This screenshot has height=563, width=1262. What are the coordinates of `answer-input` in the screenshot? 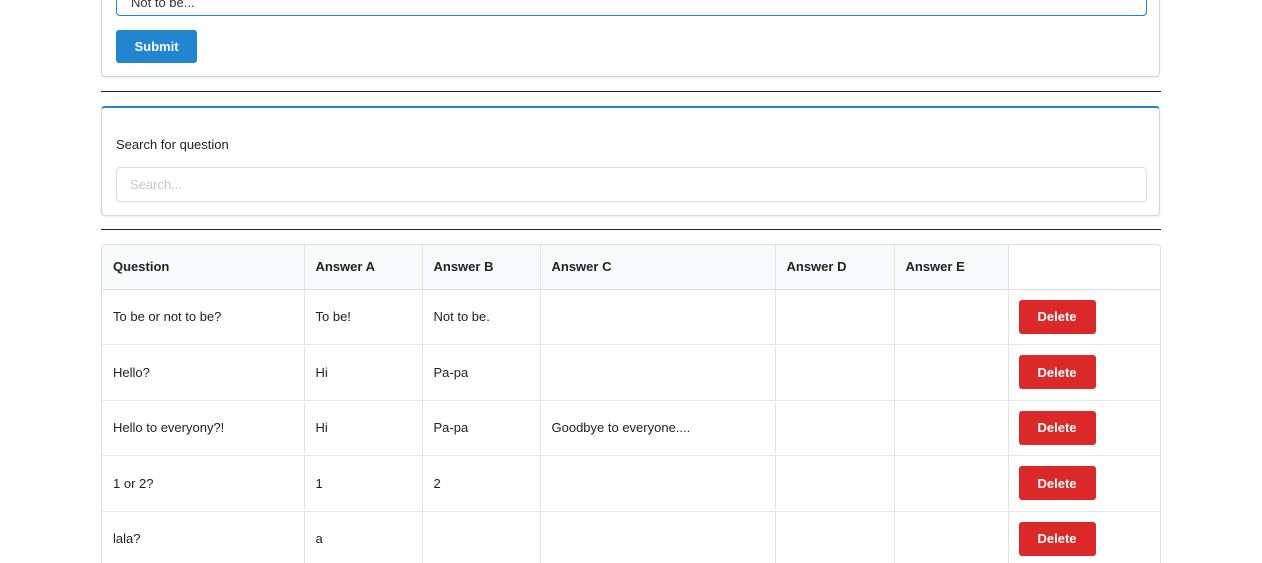 It's located at (631, 8).